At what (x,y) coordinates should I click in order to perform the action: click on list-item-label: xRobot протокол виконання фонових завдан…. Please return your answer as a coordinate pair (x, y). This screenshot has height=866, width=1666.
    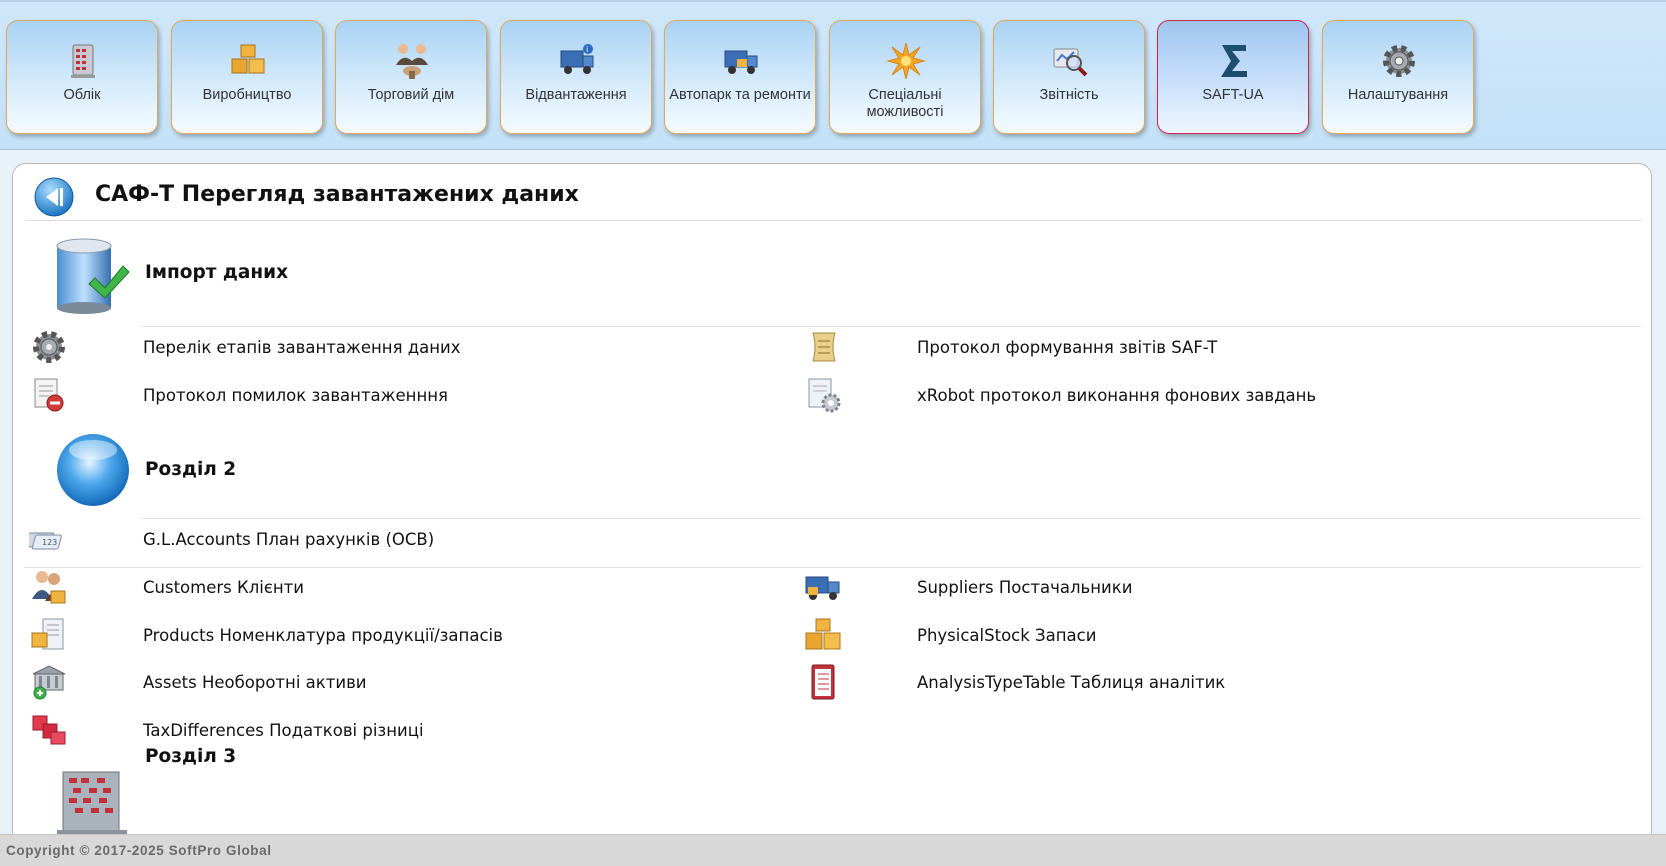
    Looking at the image, I should click on (1117, 395).